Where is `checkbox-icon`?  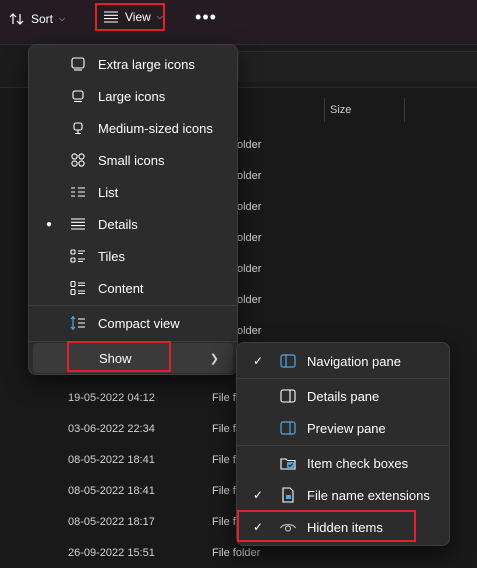
checkbox-icon is located at coordinates (288, 463).